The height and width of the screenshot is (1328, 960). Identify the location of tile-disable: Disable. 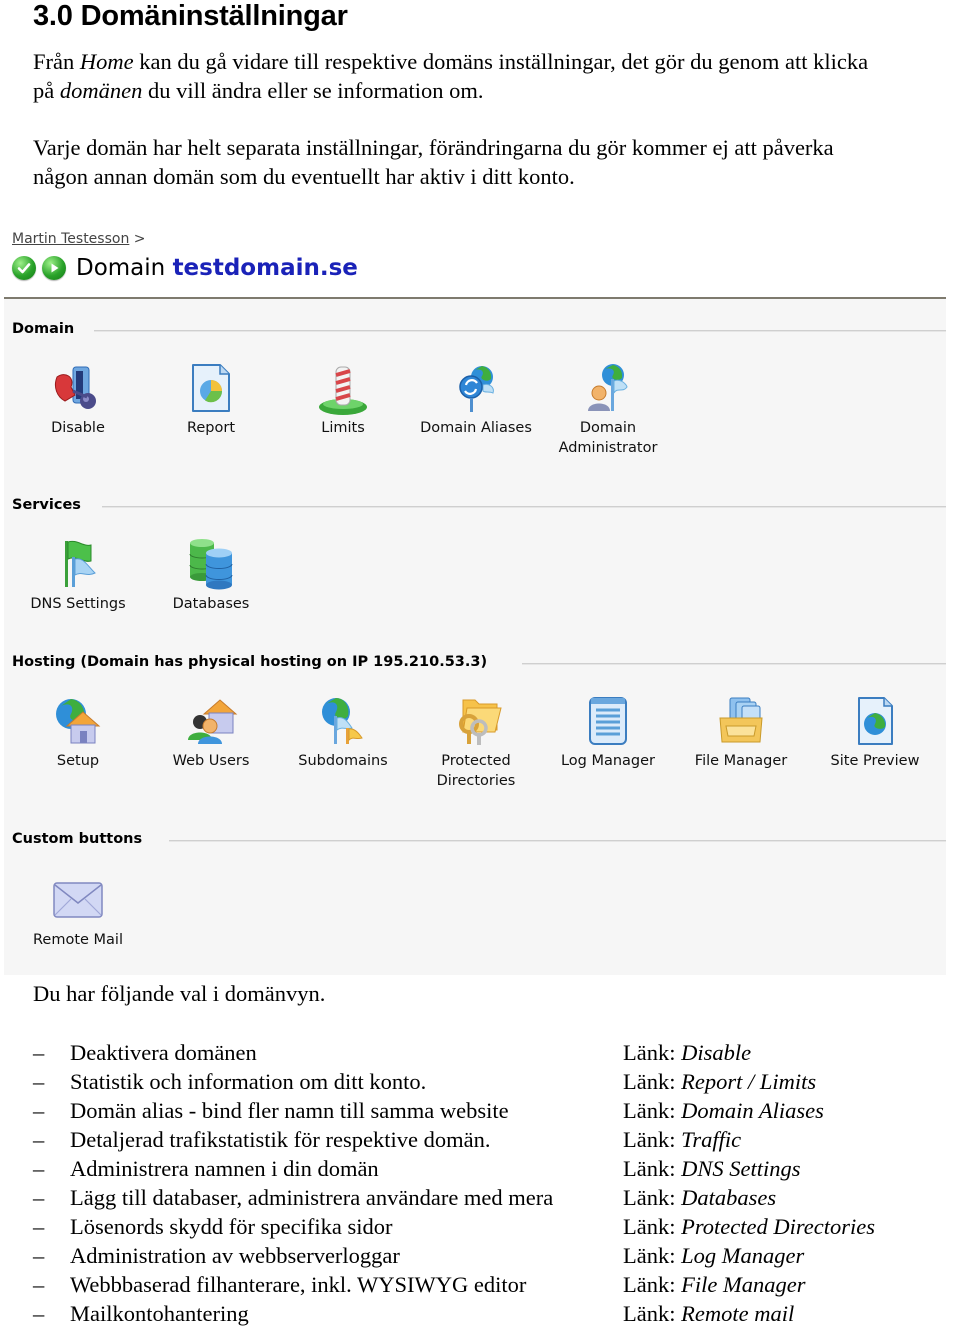
(78, 399).